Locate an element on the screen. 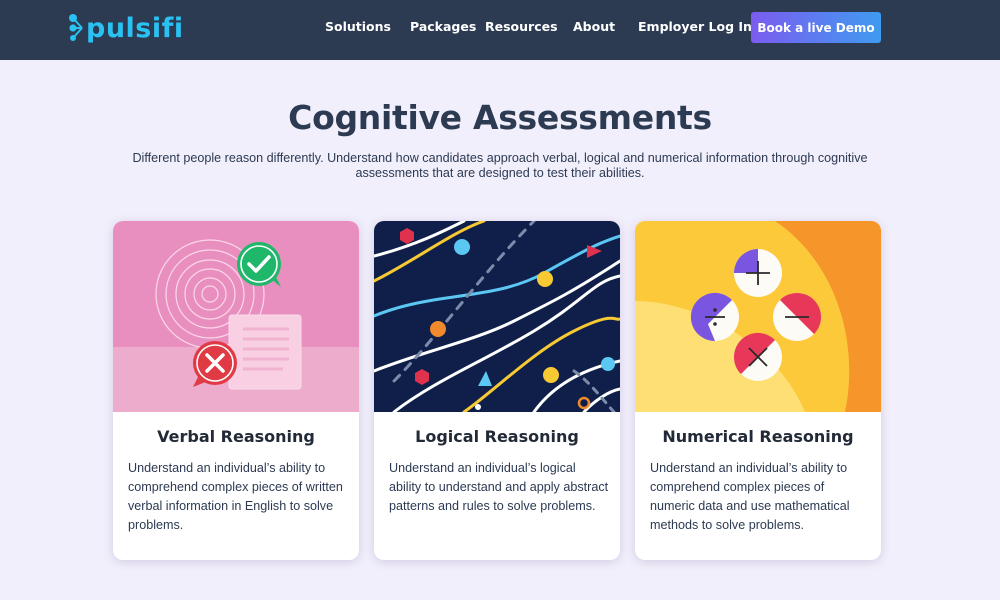 Image resolution: width=1000 pixels, height=600 pixels. nav-packages: Packages is located at coordinates (443, 26).